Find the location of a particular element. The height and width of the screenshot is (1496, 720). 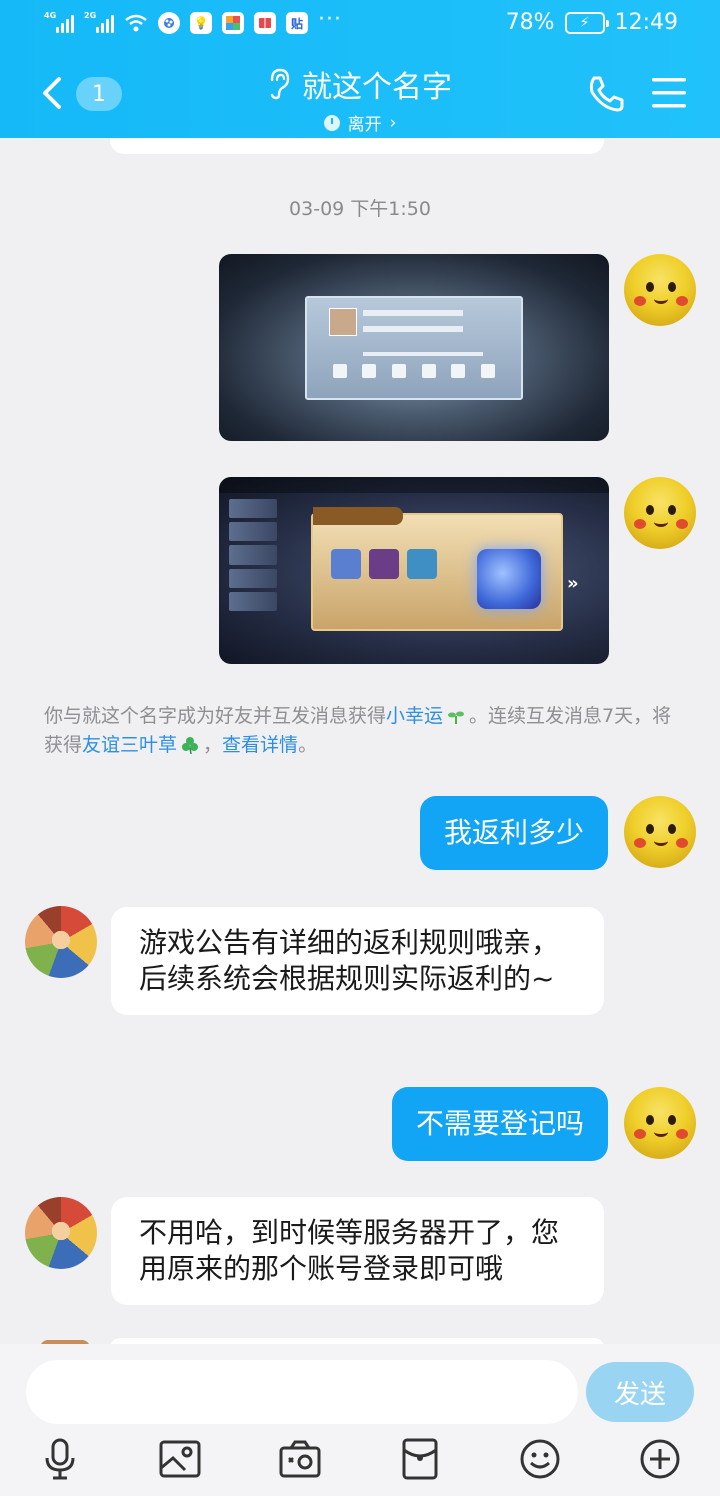

clover-icon is located at coordinates (190, 745).